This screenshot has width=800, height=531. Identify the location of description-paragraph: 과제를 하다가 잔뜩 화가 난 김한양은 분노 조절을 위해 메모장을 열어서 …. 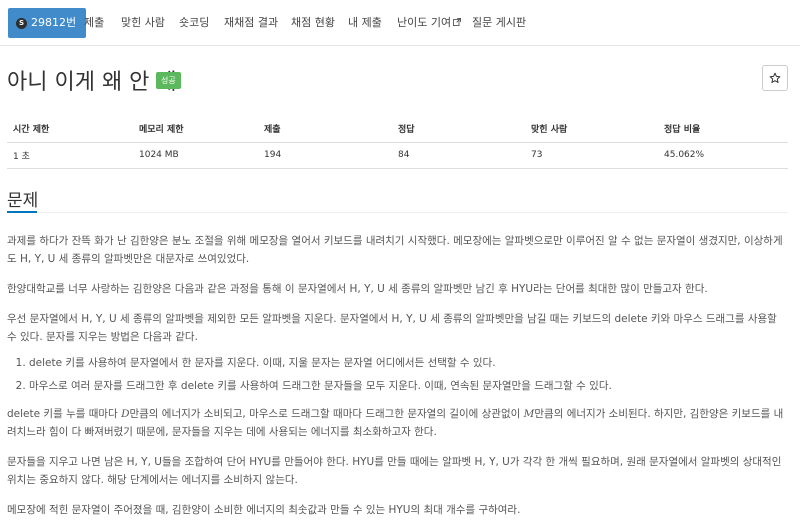
(395, 250).